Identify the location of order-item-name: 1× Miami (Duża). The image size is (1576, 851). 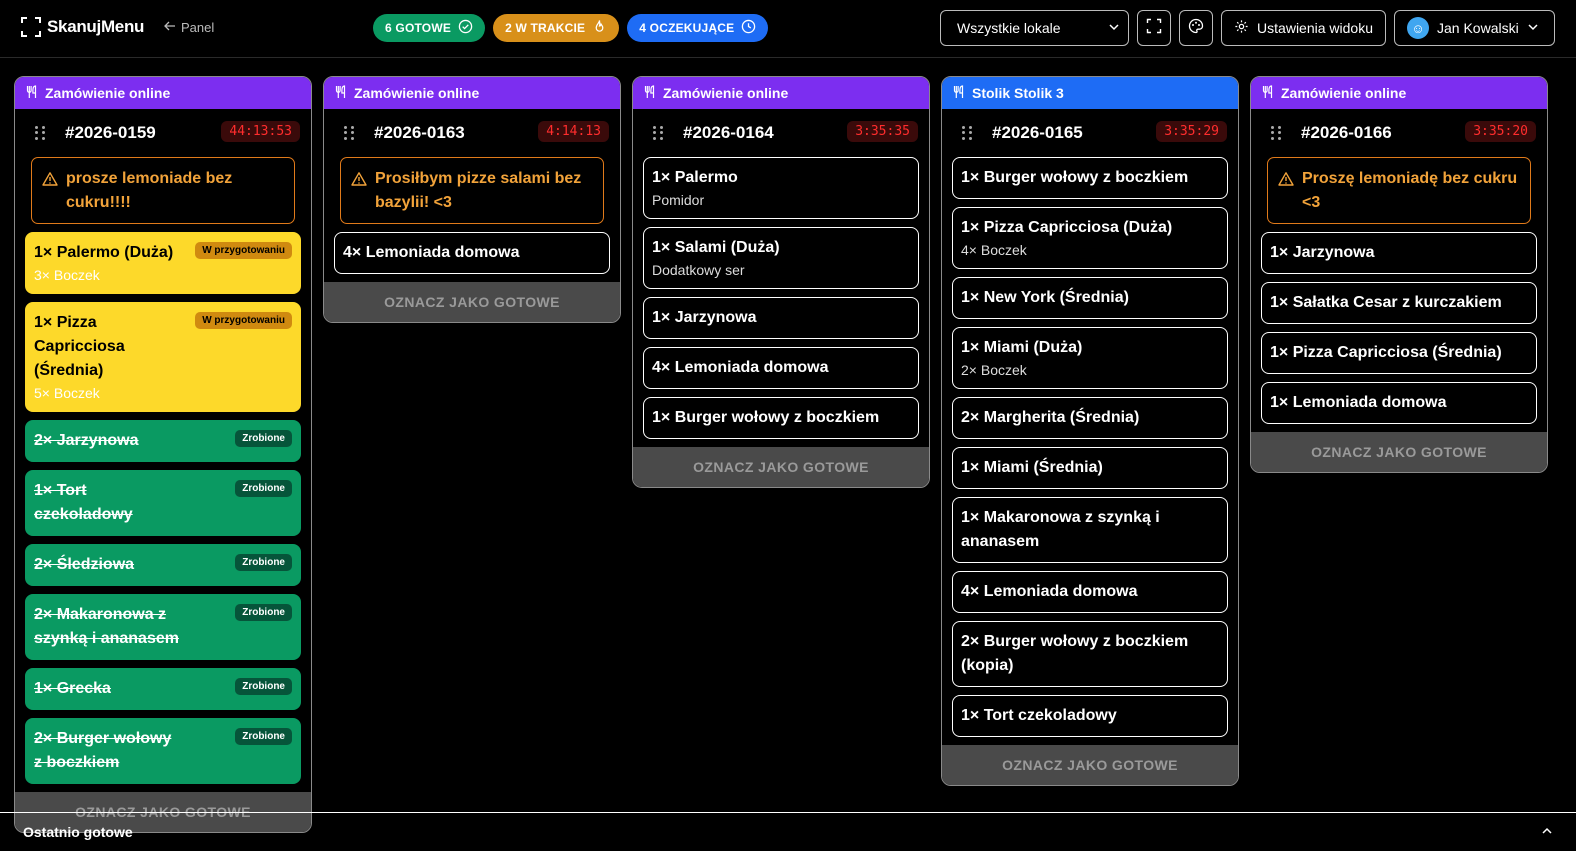
(1022, 347).